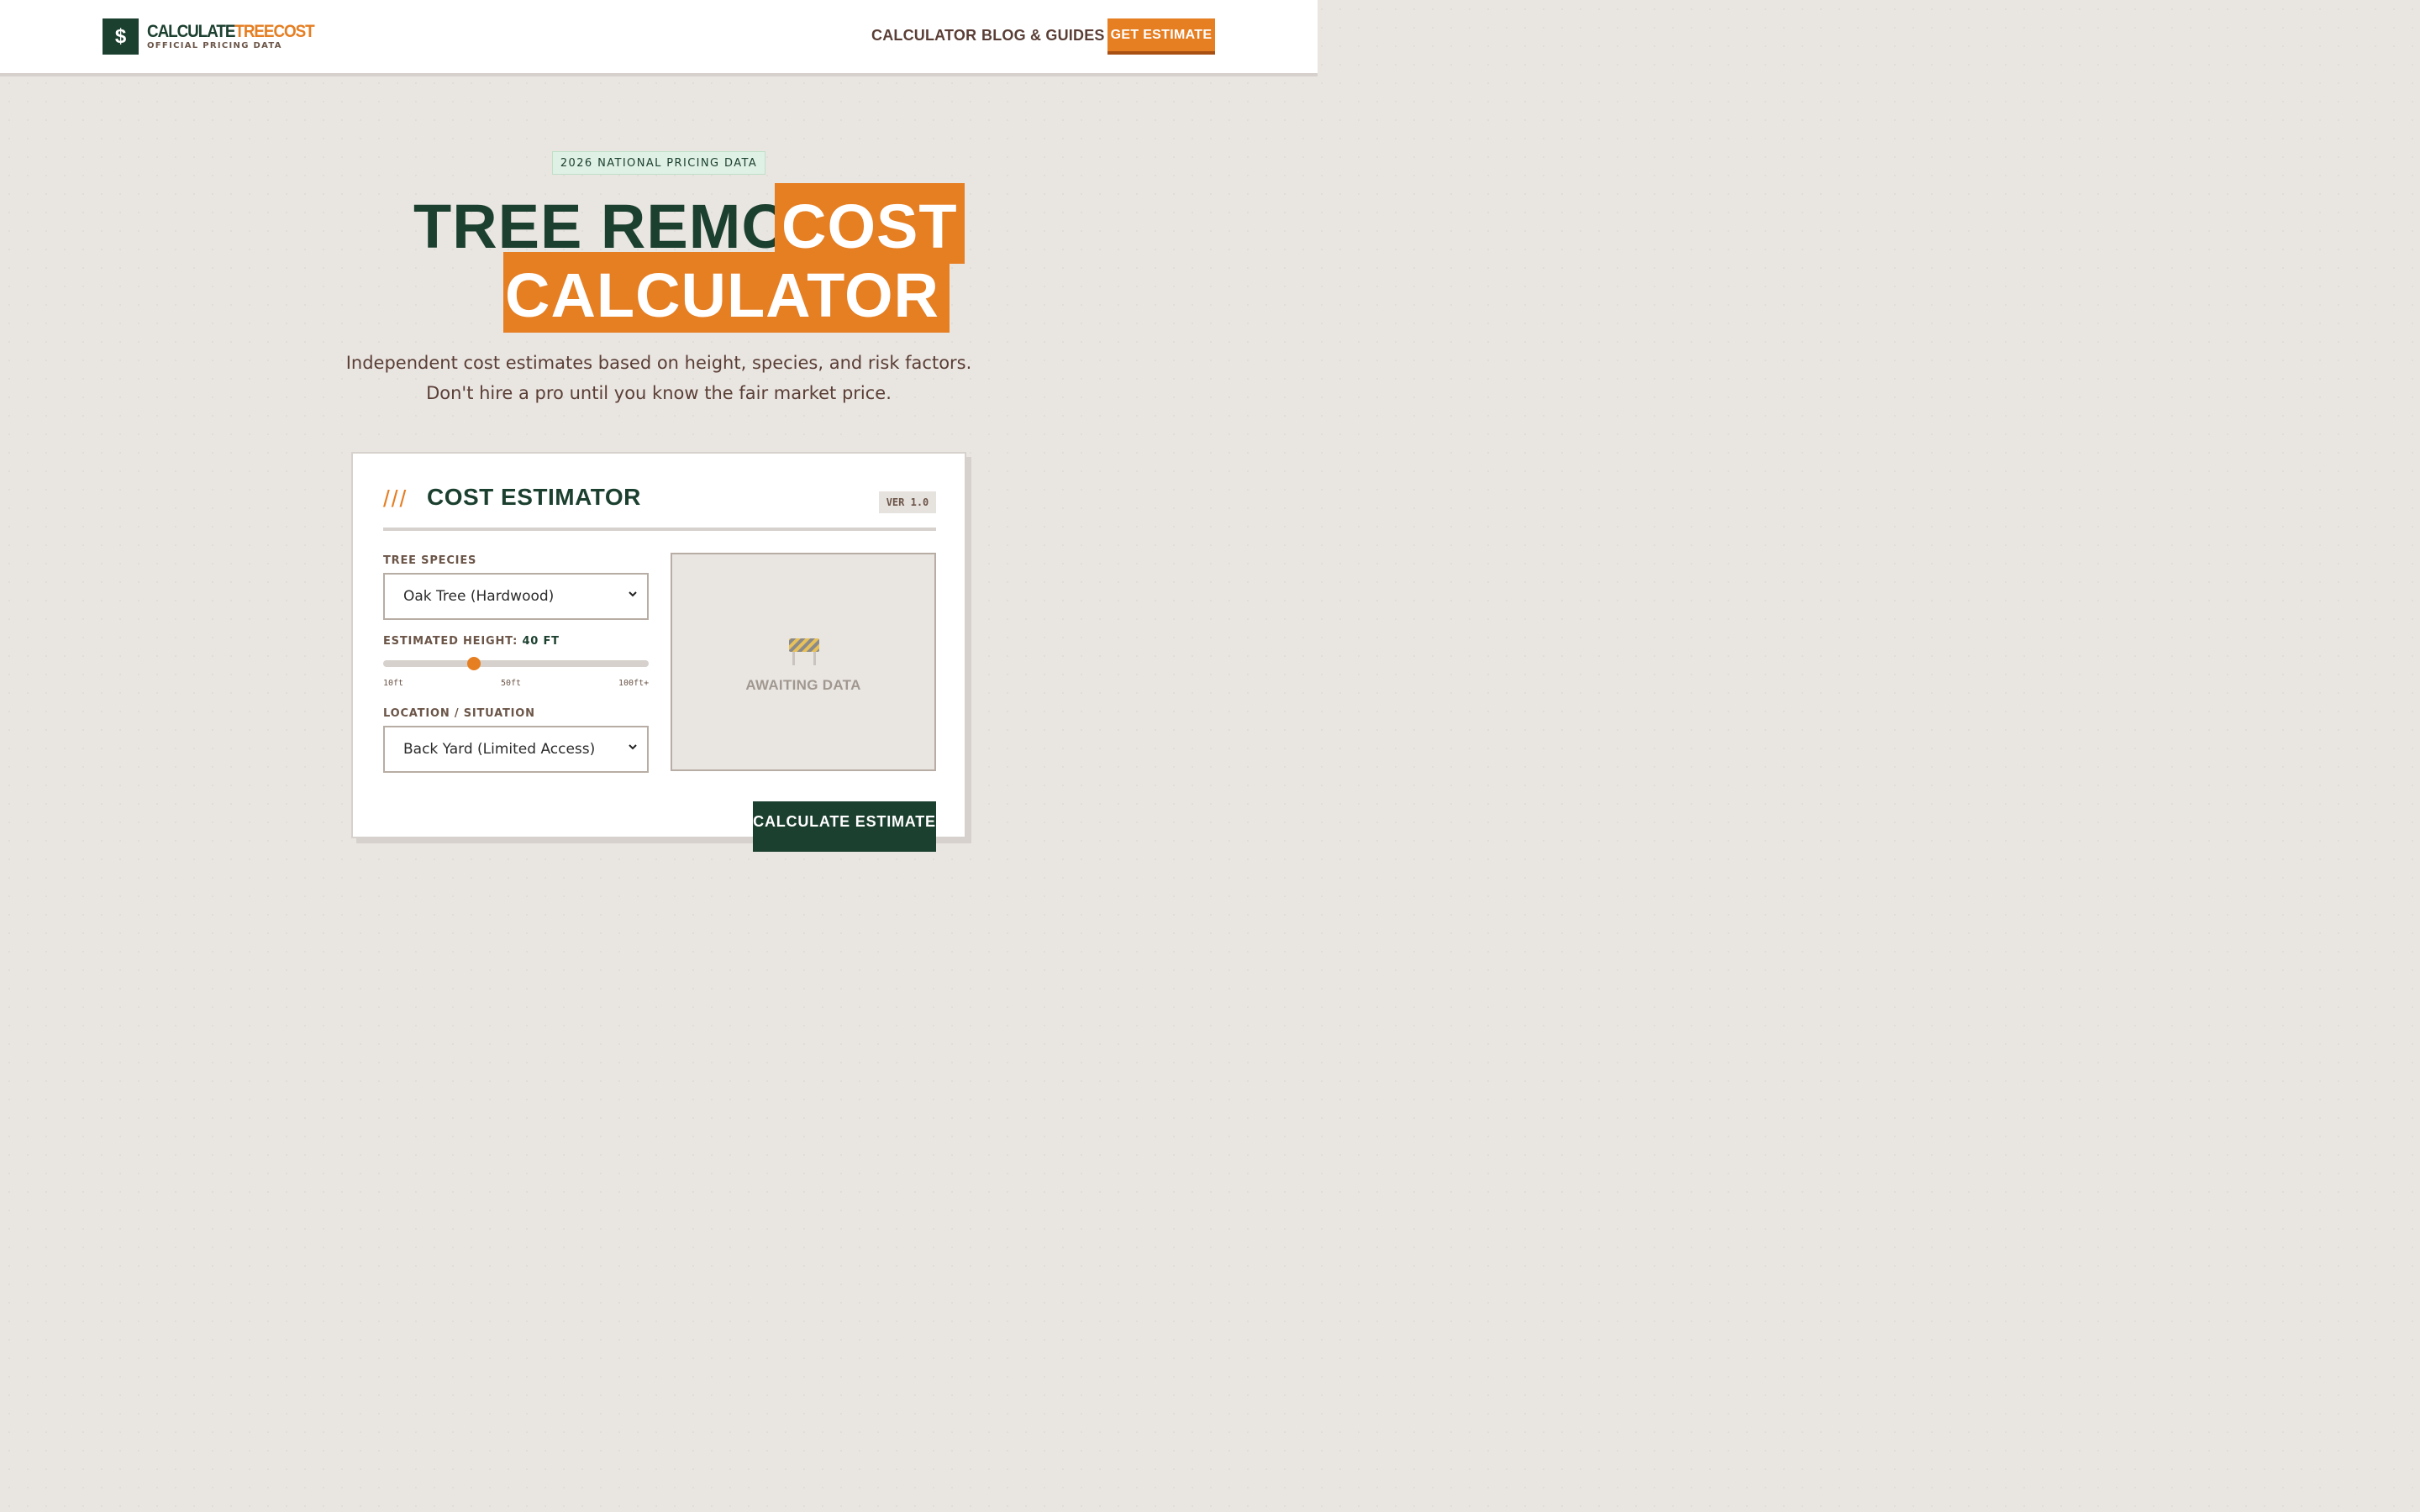 The image size is (2420, 1512). I want to click on awaiting-data-status: AWAITING DATA, so click(803, 685).